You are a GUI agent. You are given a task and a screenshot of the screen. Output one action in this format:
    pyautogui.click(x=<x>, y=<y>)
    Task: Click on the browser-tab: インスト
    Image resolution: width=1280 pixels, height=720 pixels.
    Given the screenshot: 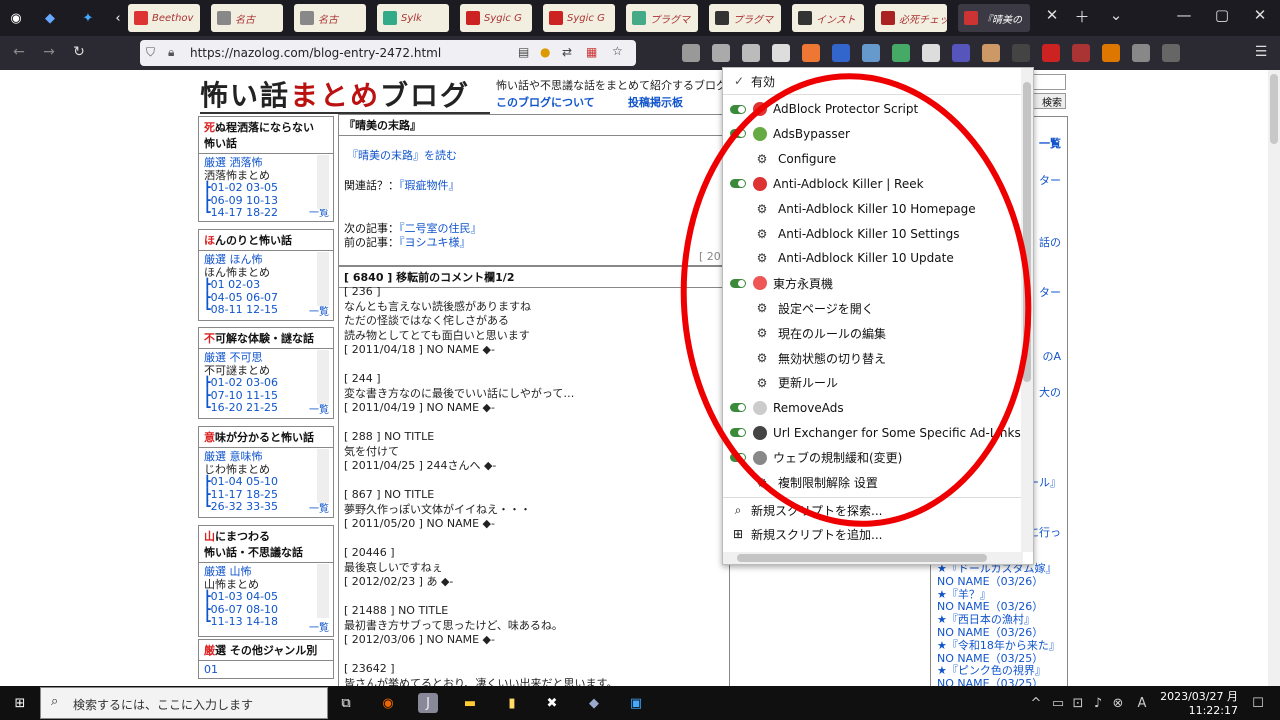 What is the action you would take?
    pyautogui.click(x=828, y=18)
    